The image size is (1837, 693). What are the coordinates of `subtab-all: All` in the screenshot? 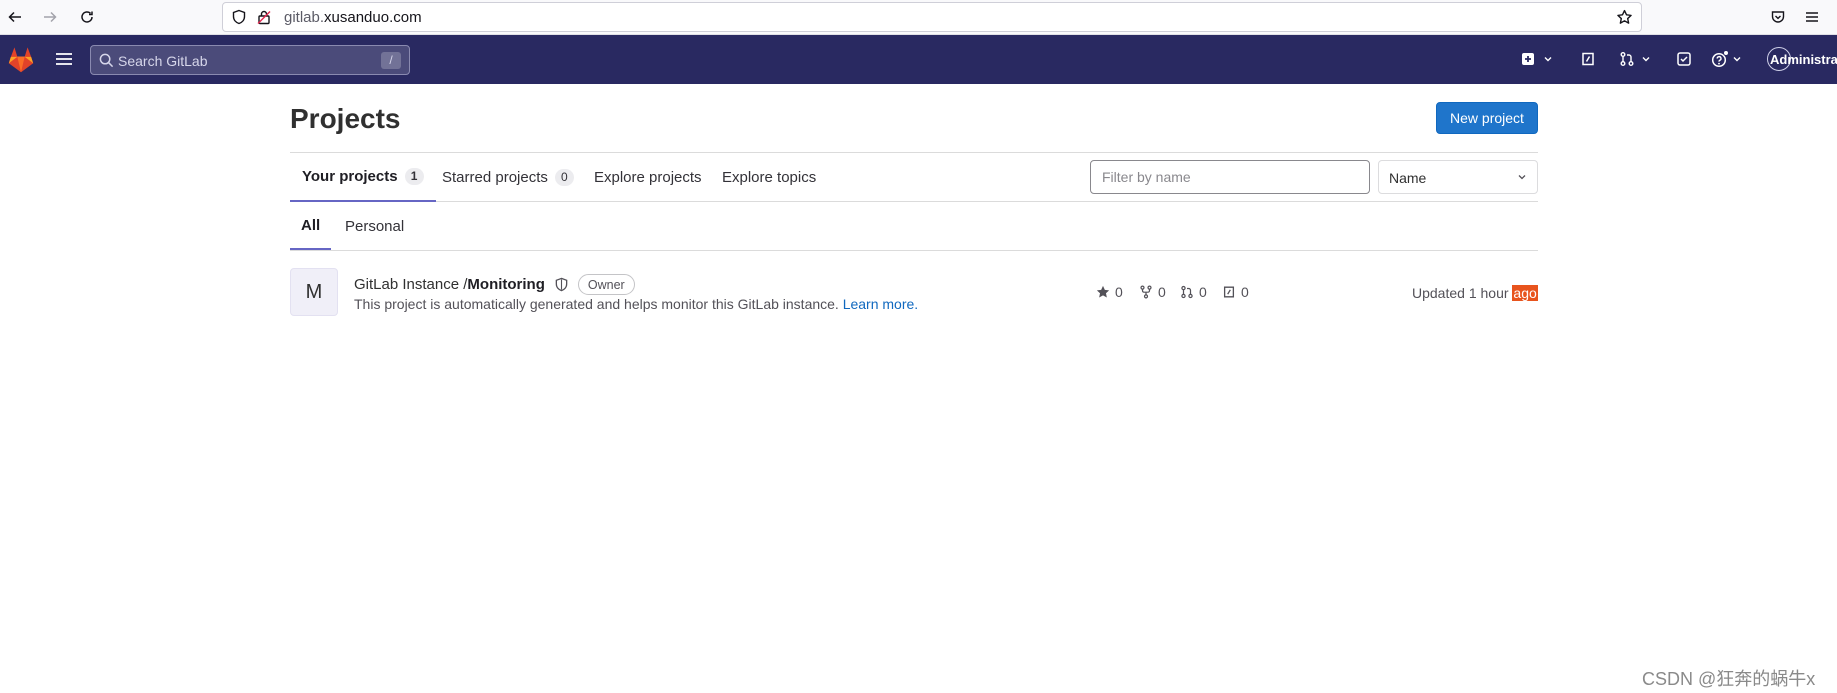 It's located at (311, 226).